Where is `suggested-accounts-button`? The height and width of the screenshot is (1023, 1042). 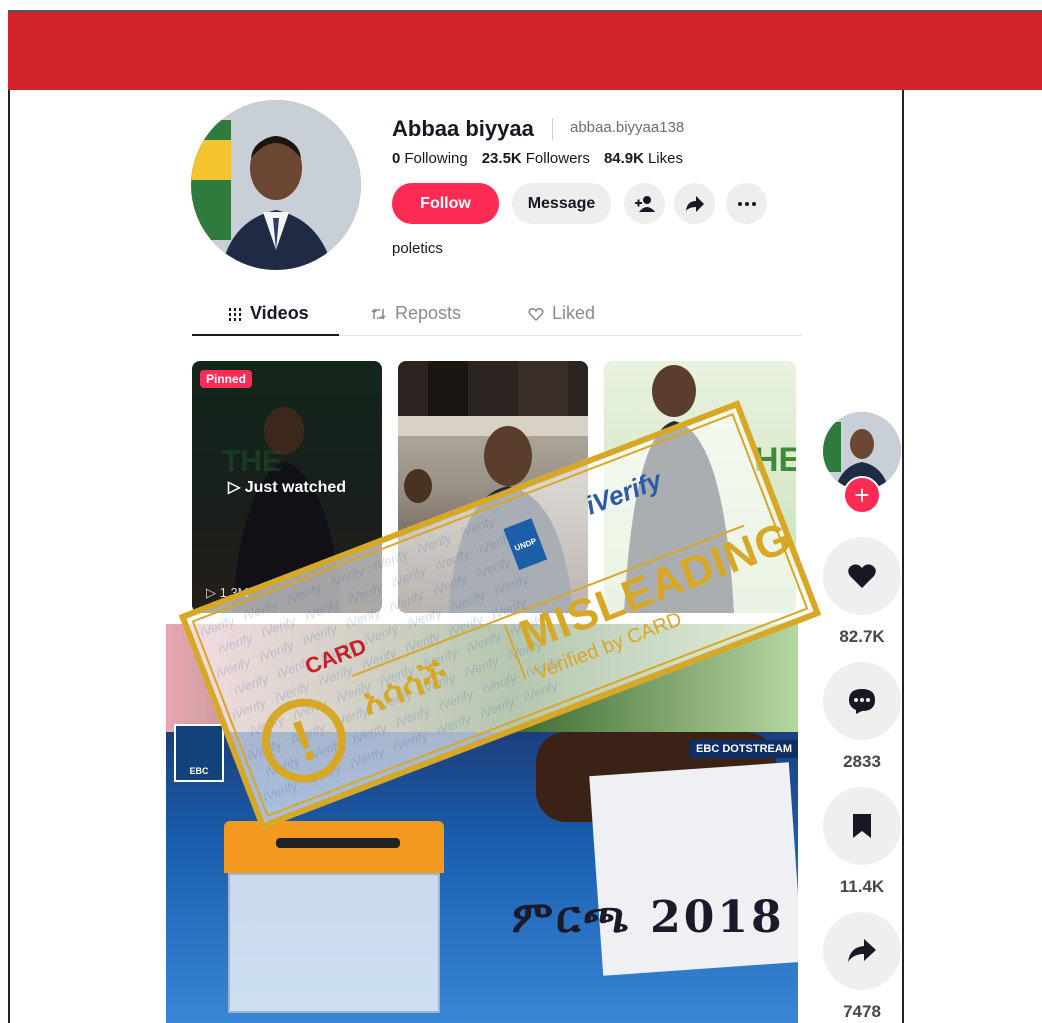 suggested-accounts-button is located at coordinates (644, 203).